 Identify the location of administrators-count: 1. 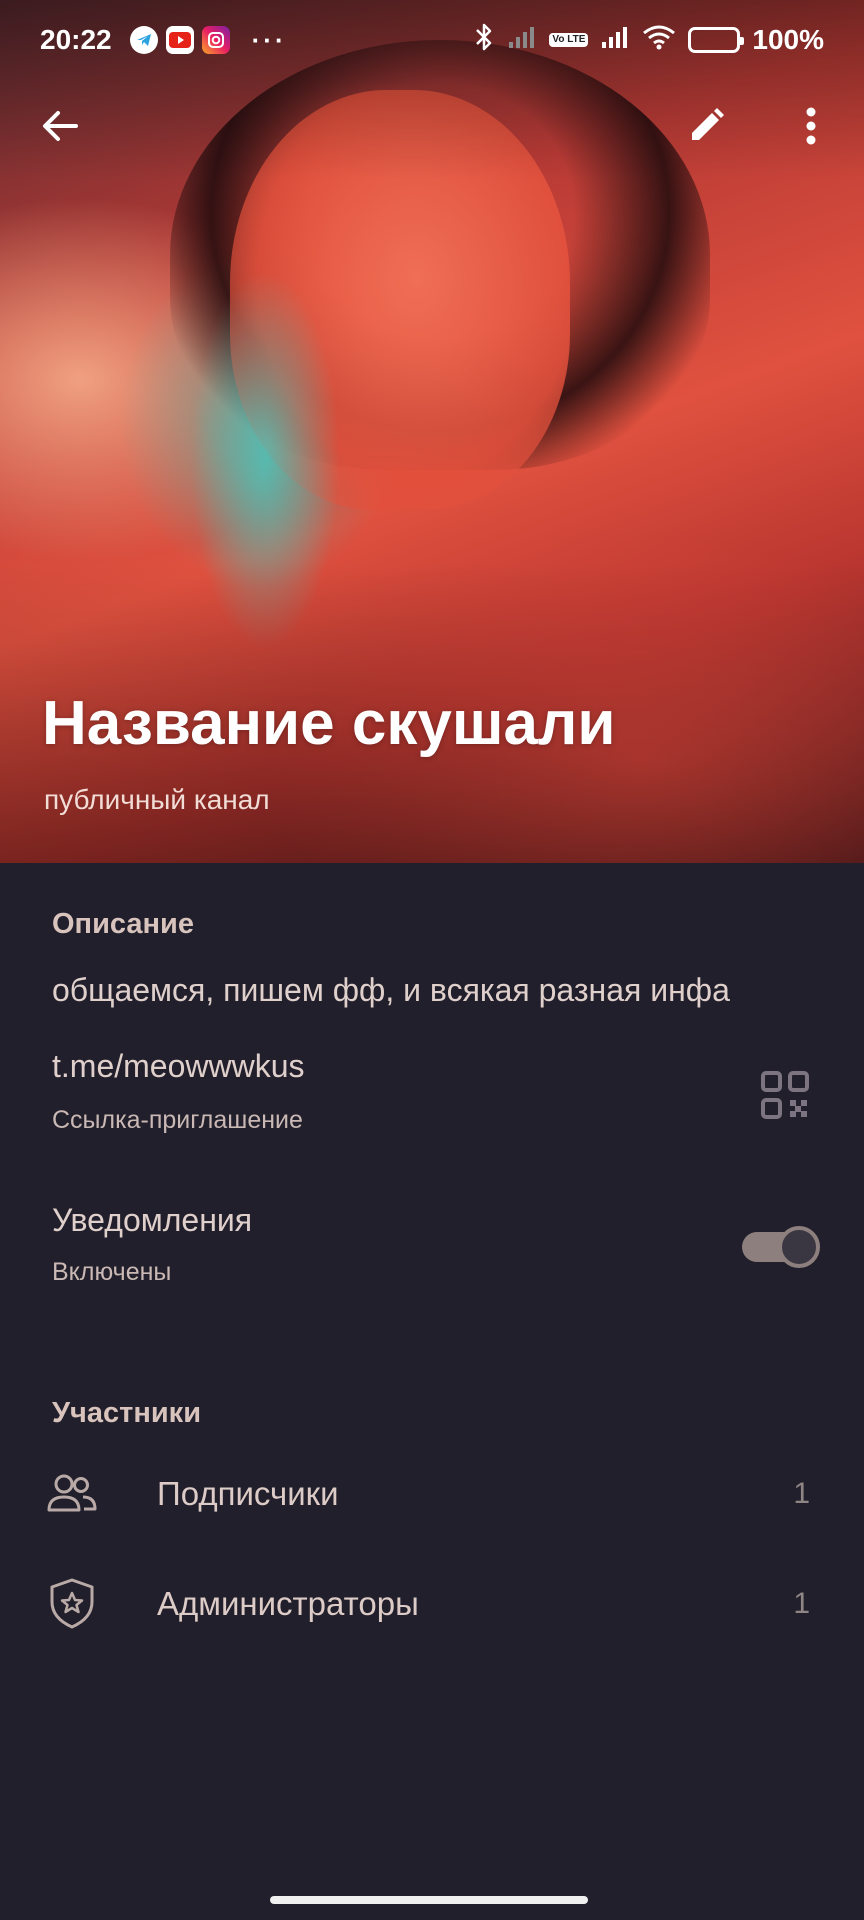
(801, 1603).